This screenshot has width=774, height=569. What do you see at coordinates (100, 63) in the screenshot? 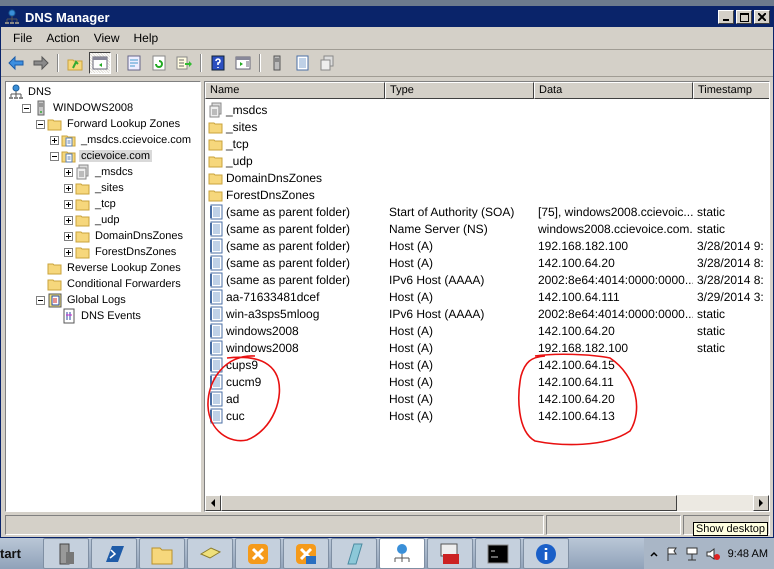
I see `show-hide-tree-button` at bounding box center [100, 63].